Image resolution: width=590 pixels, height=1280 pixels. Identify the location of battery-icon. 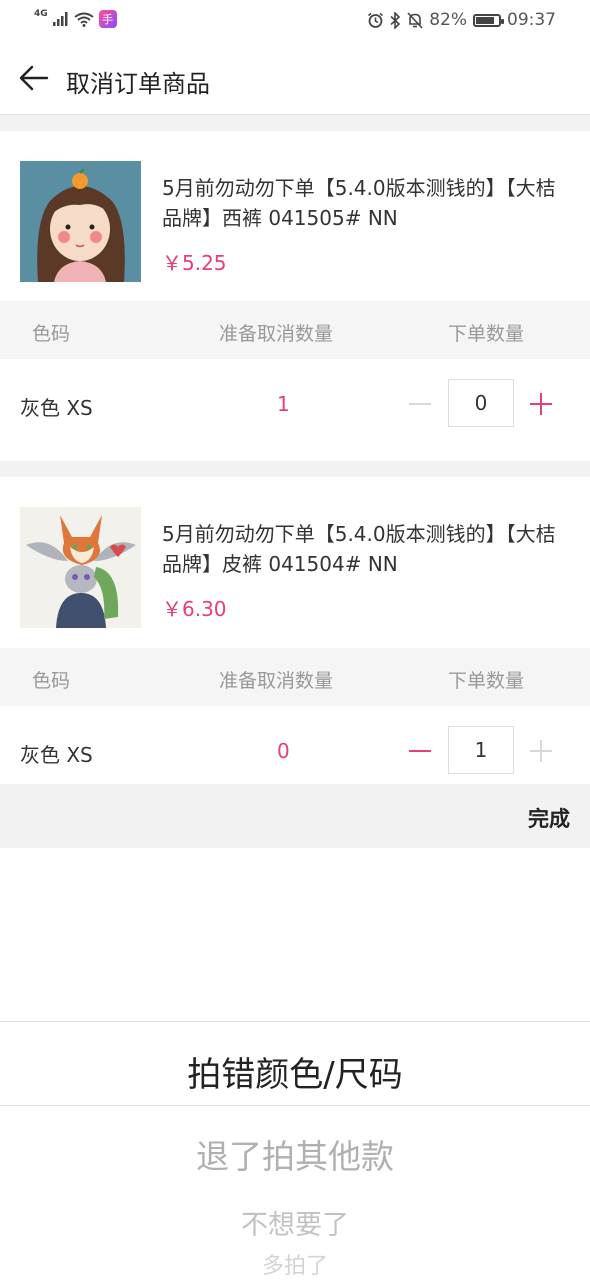
(488, 20).